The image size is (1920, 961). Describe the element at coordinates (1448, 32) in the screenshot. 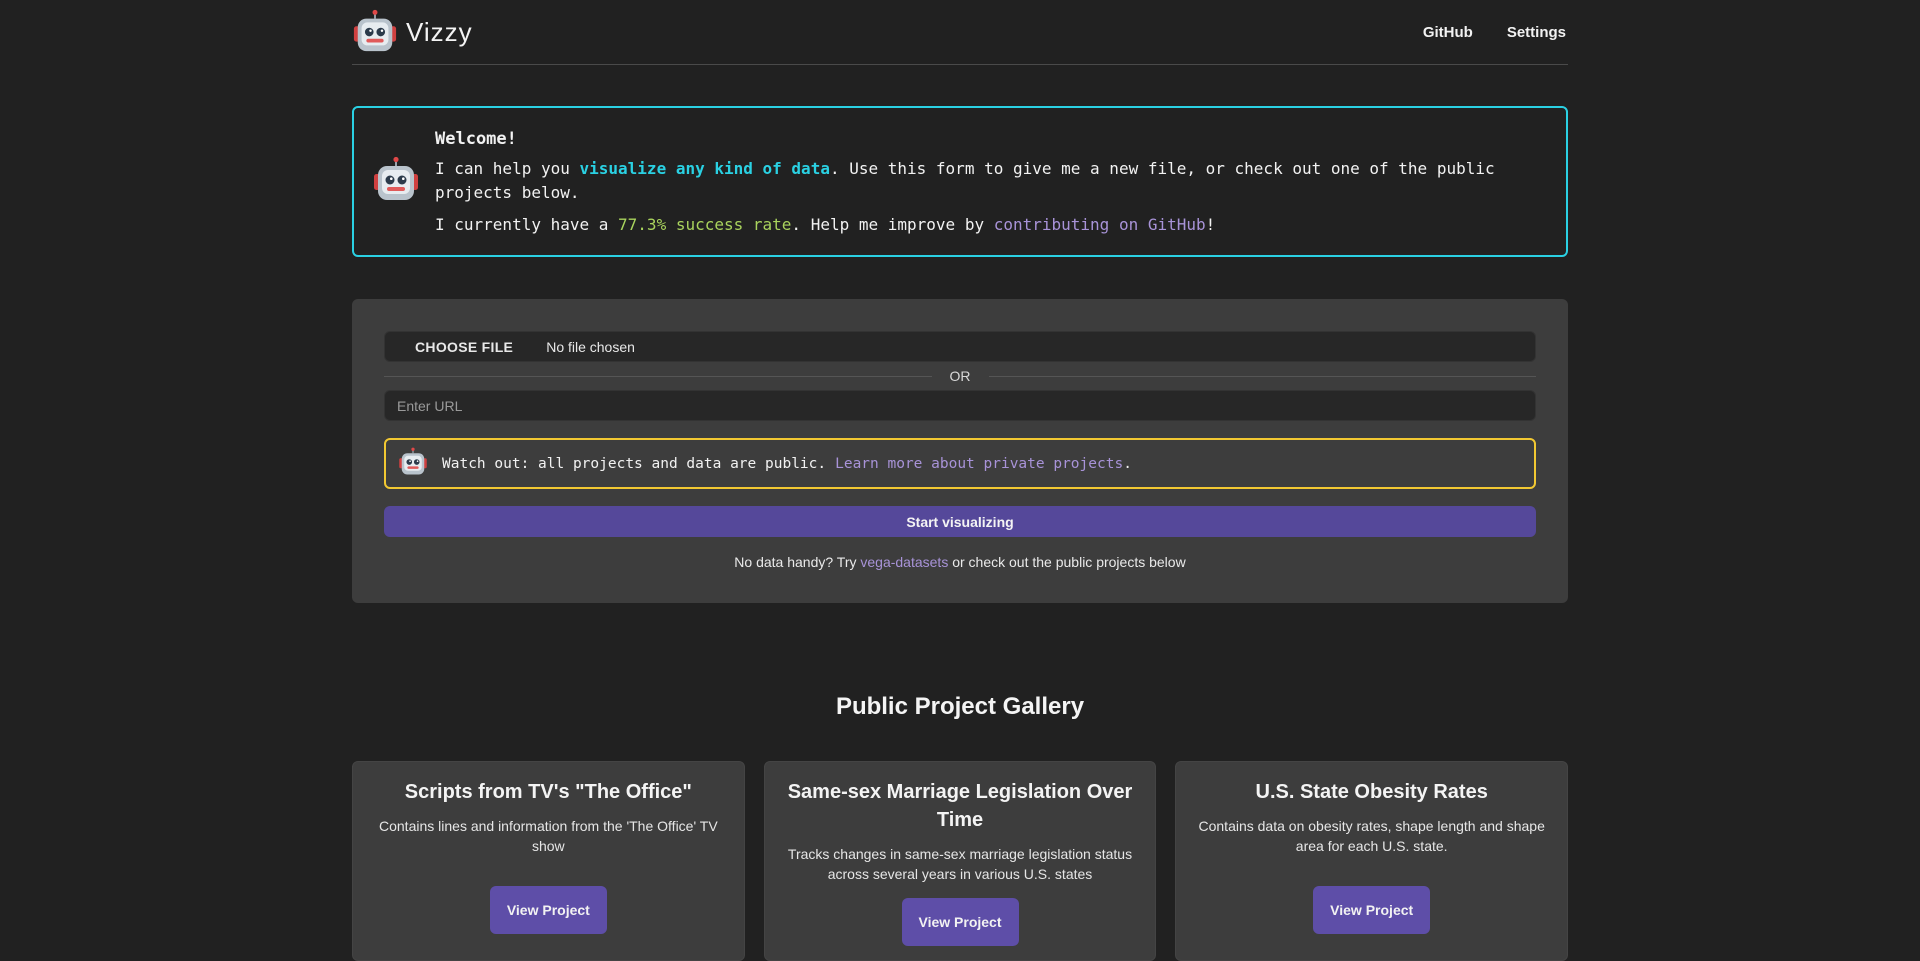

I see `nav-github-link: GitHub` at that location.